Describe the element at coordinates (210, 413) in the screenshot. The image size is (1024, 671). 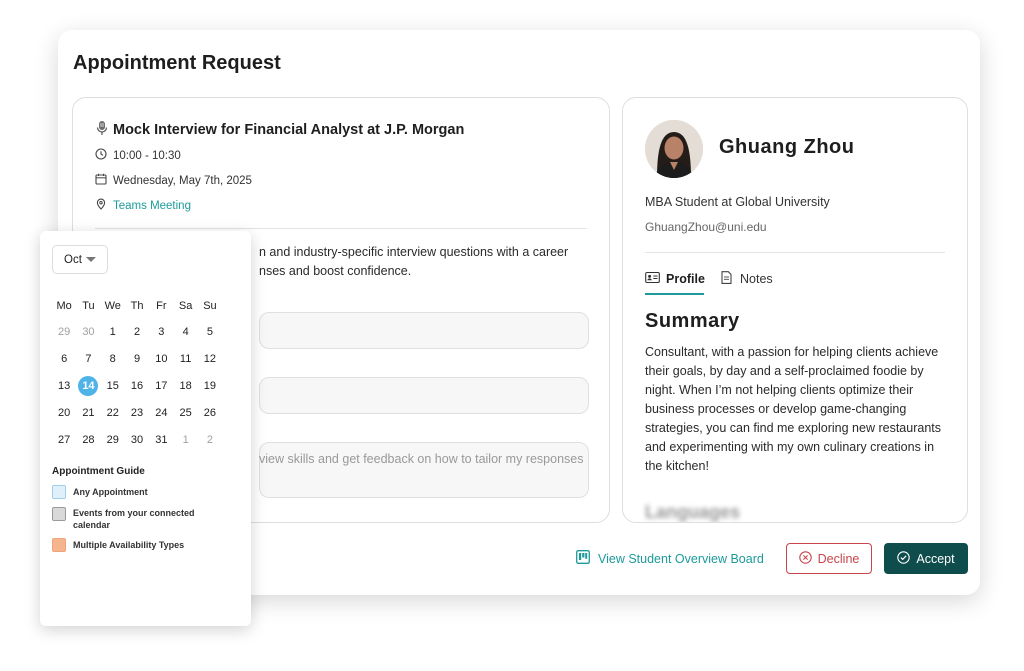
I see `calendar-day: 26` at that location.